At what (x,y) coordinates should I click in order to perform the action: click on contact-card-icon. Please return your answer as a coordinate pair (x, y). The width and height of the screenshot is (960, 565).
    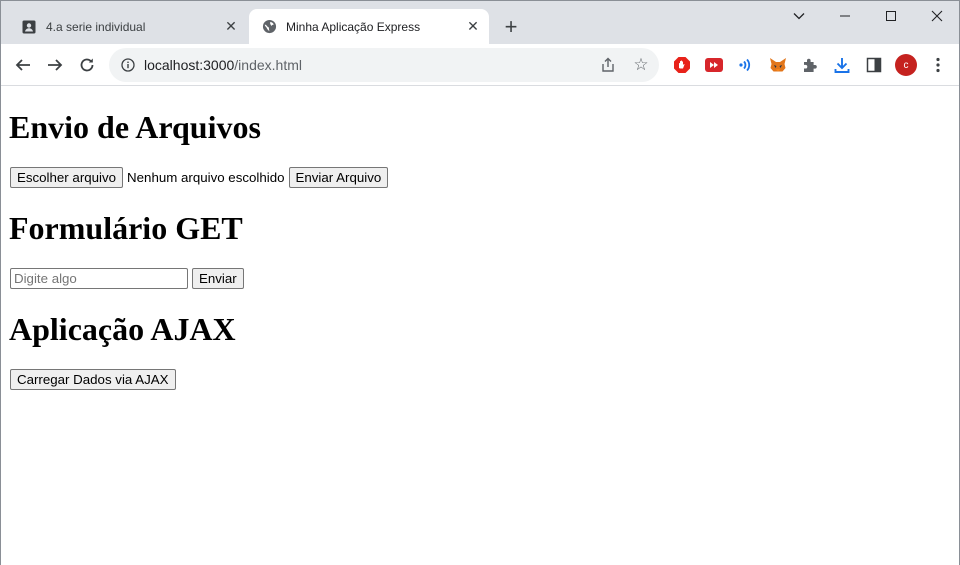
    Looking at the image, I should click on (29, 27).